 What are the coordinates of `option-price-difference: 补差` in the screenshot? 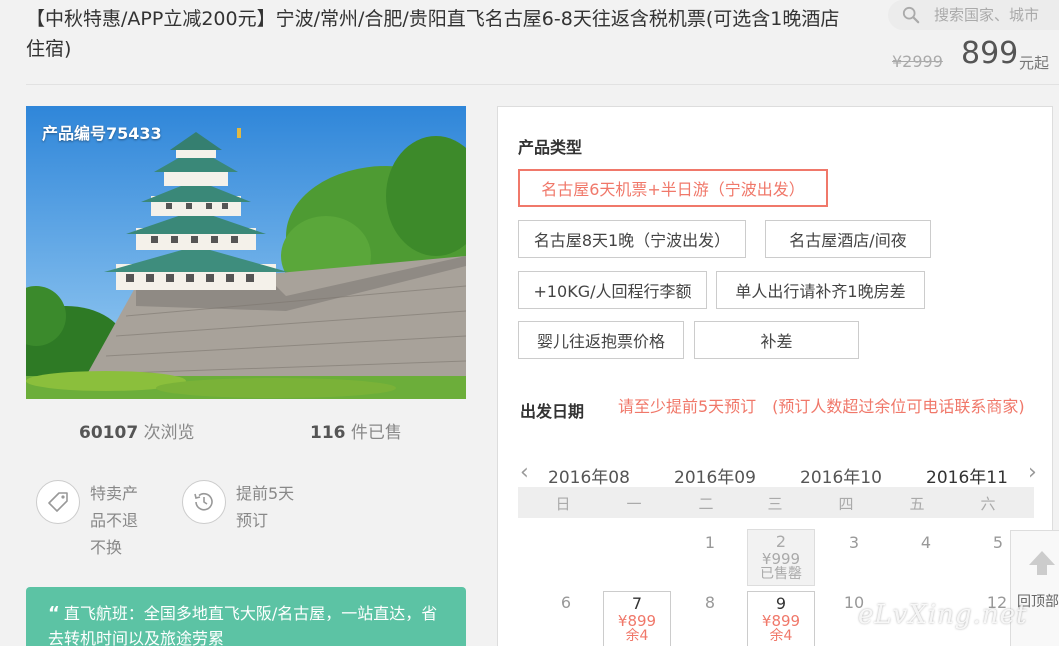 It's located at (776, 340).